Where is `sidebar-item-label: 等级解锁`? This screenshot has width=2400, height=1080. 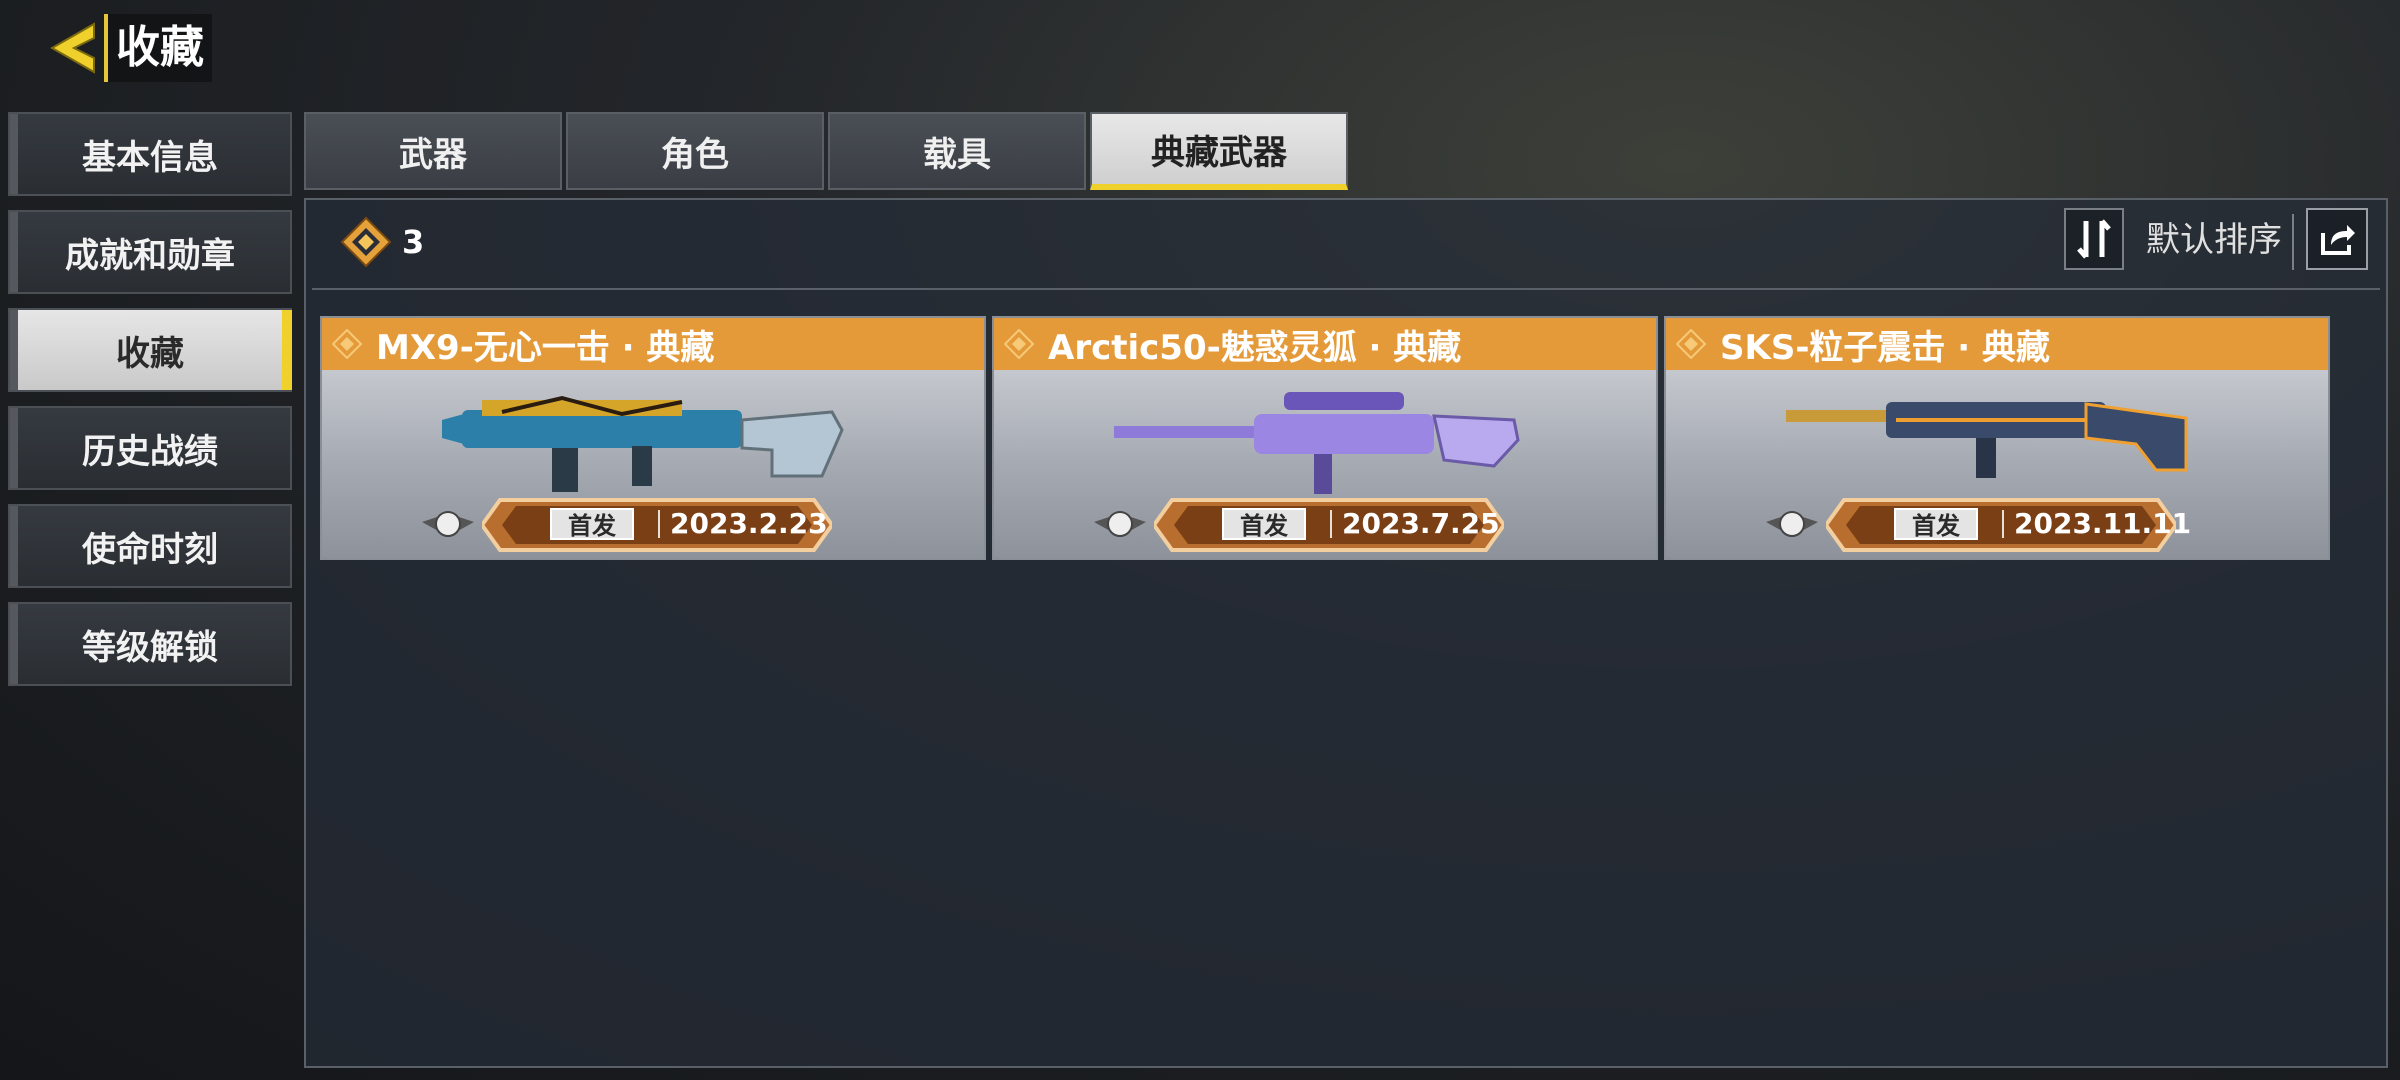
sidebar-item-label: 等级解锁 is located at coordinates (150, 647).